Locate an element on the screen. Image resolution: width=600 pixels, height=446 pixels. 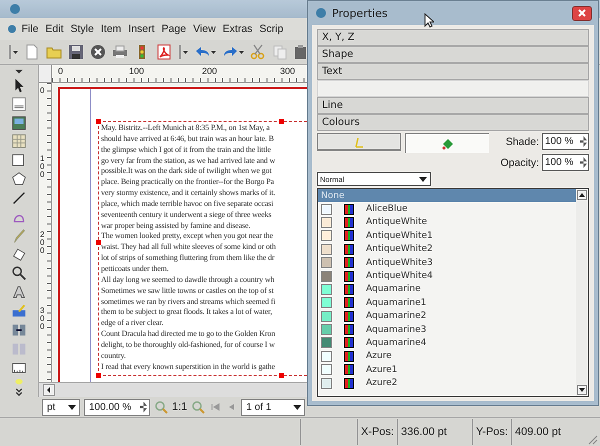
rotate-icon is located at coordinates (19, 254).